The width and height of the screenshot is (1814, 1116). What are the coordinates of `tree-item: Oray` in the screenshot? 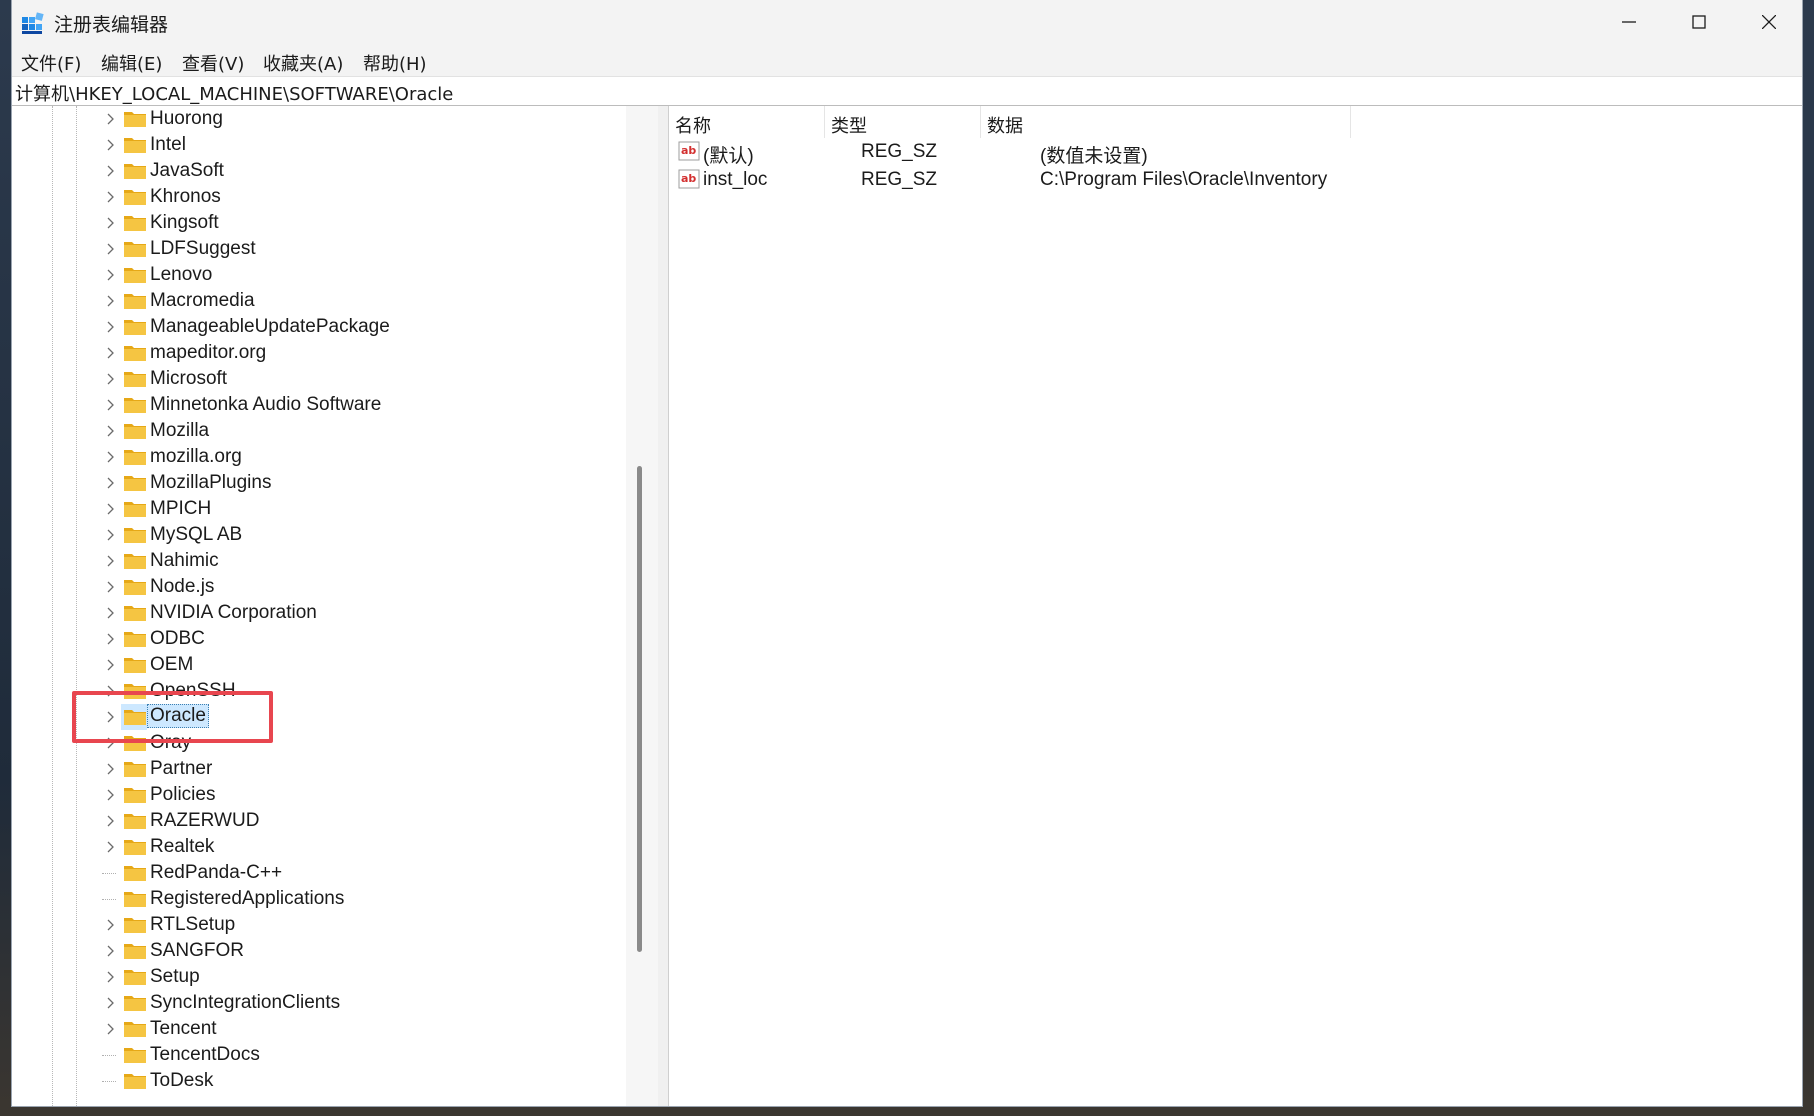 It's located at (360, 743).